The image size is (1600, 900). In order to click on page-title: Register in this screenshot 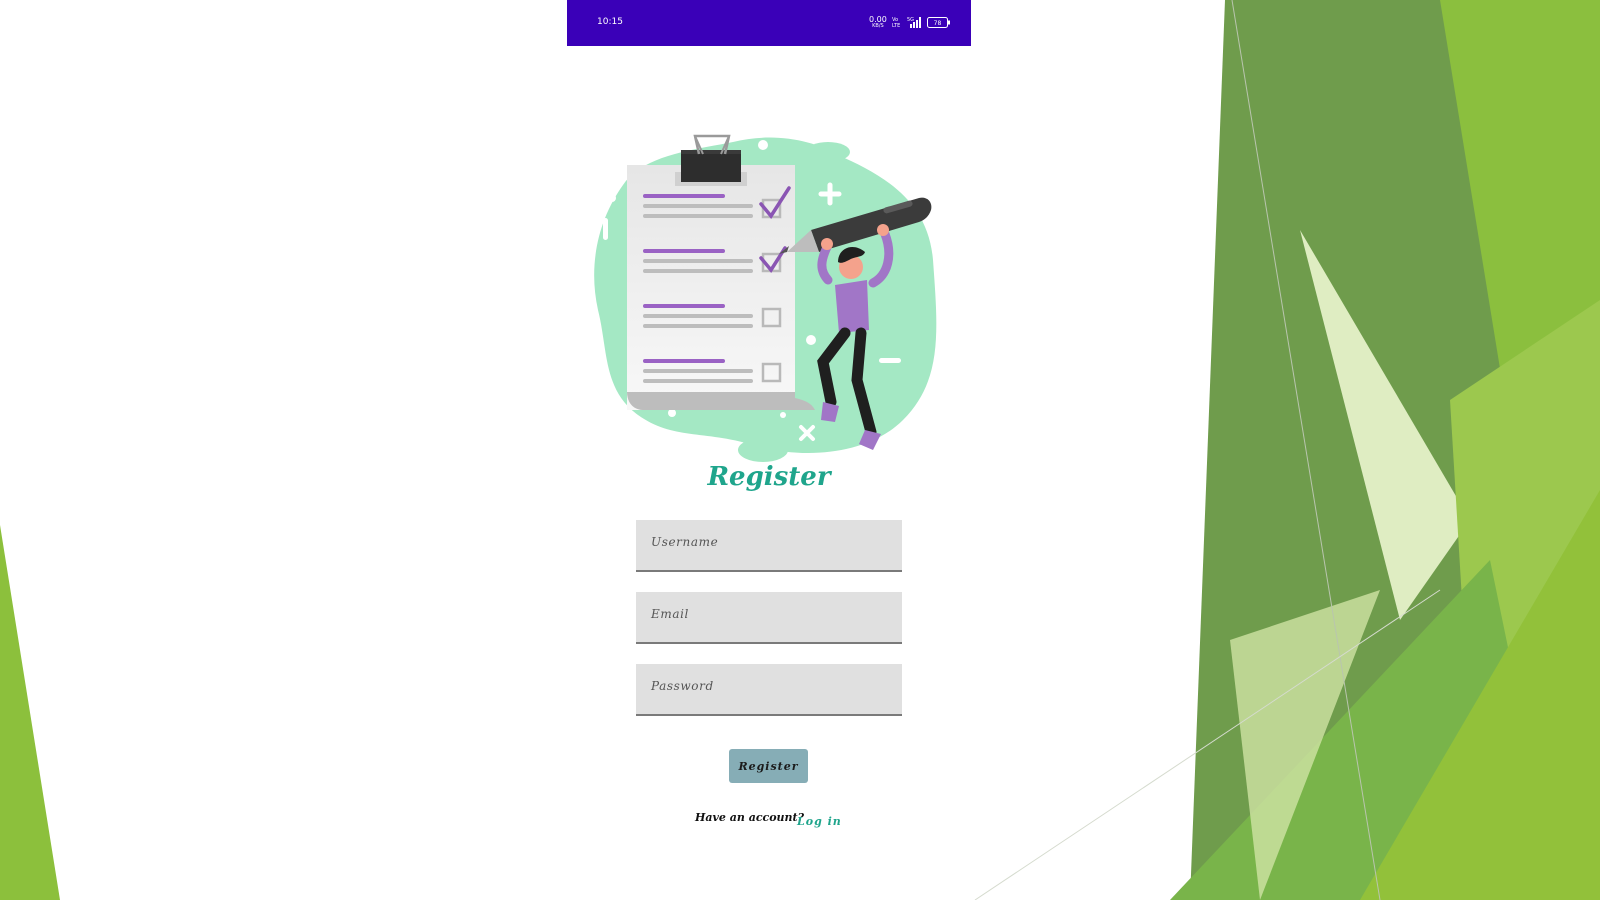, I will do `click(769, 477)`.